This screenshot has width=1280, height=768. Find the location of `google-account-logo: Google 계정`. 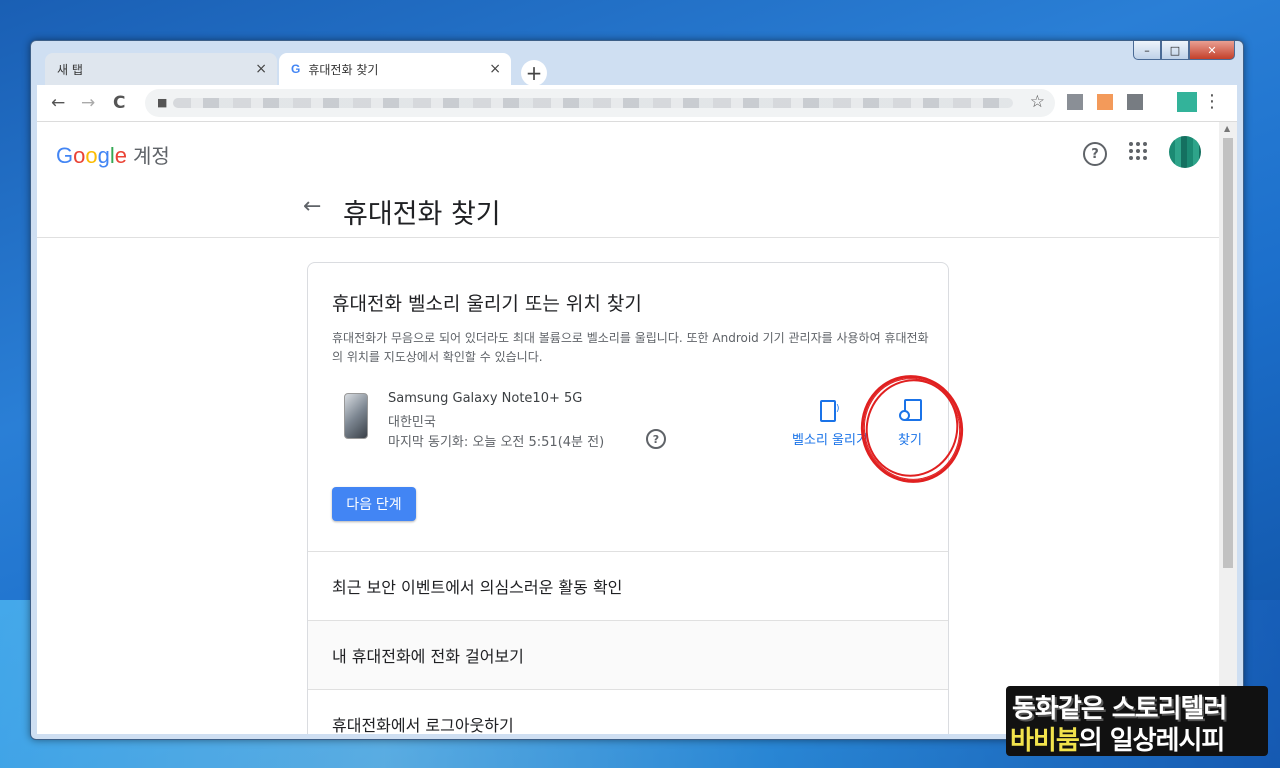

google-account-logo: Google 계정 is located at coordinates (113, 154).